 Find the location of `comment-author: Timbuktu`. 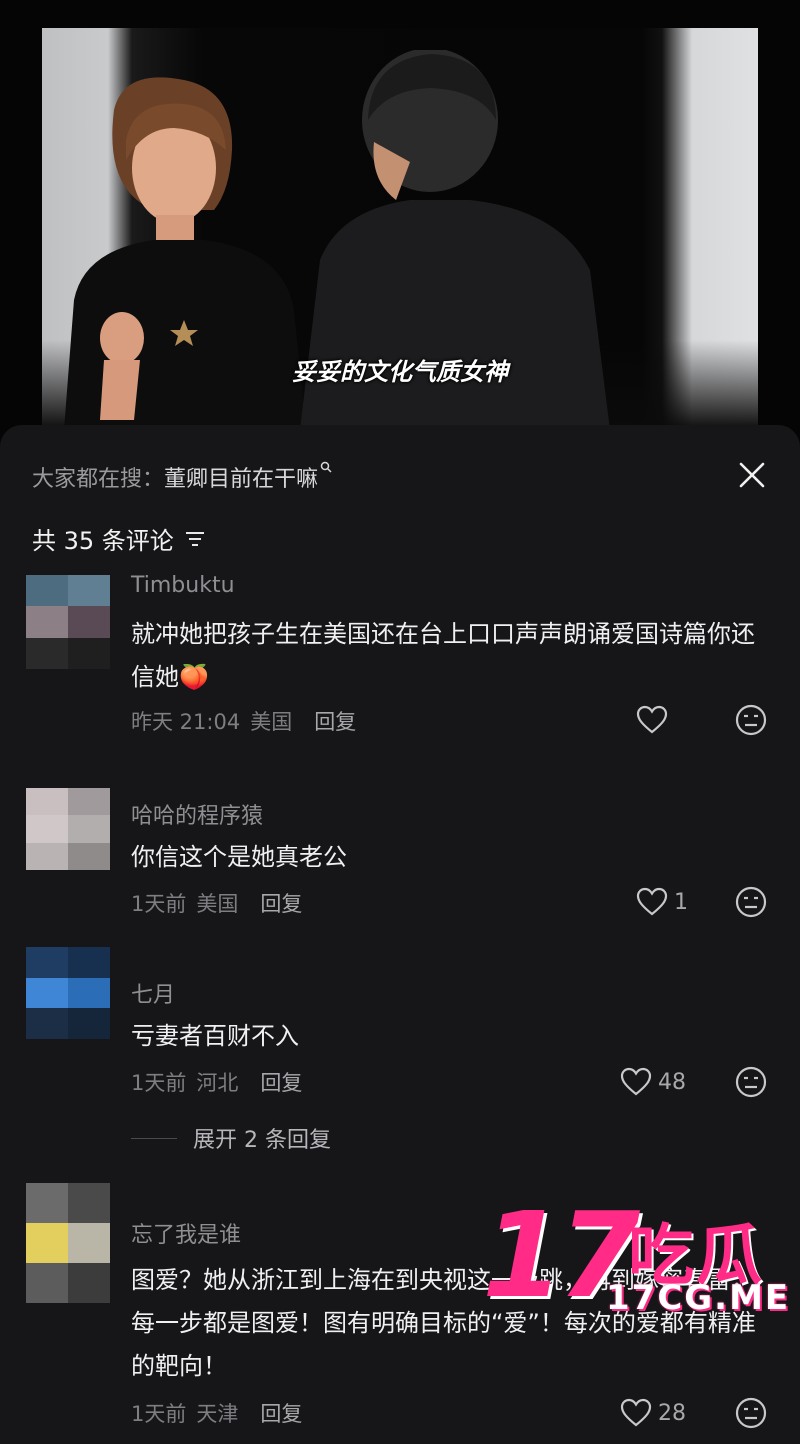

comment-author: Timbuktu is located at coordinates (183, 585).